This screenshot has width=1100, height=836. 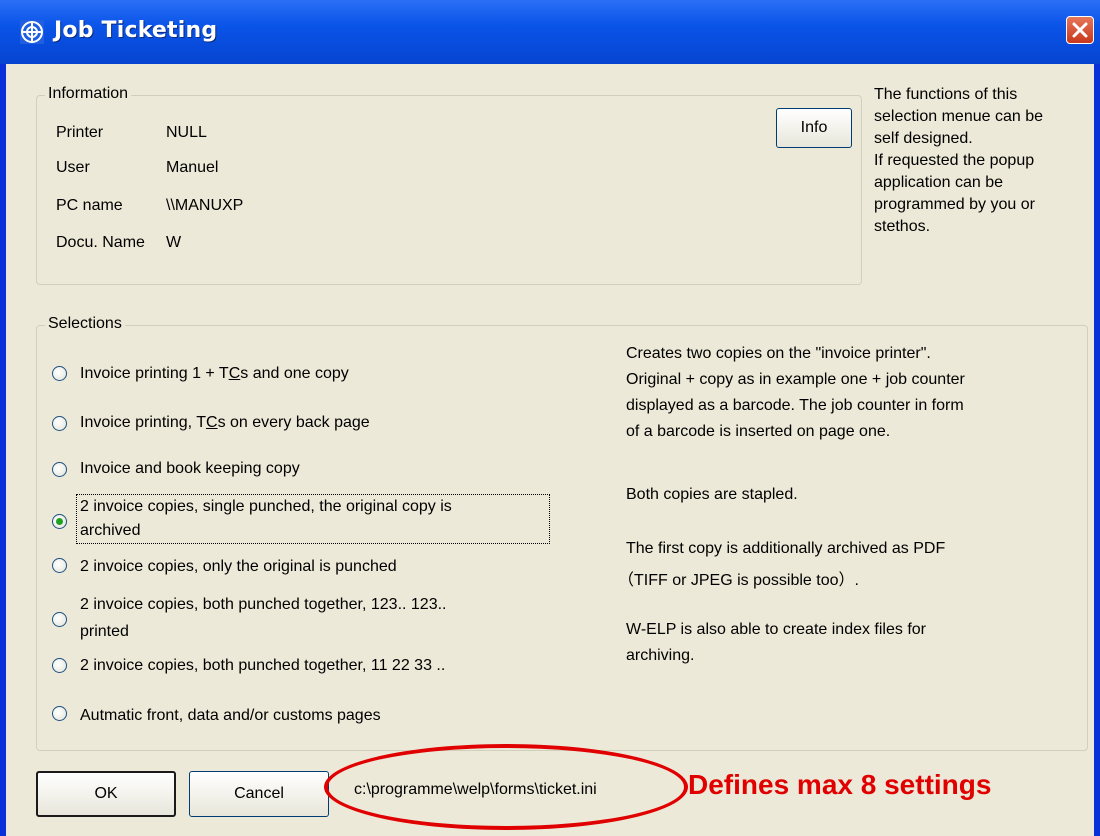 I want to click on option-3-radio, so click(x=59, y=469).